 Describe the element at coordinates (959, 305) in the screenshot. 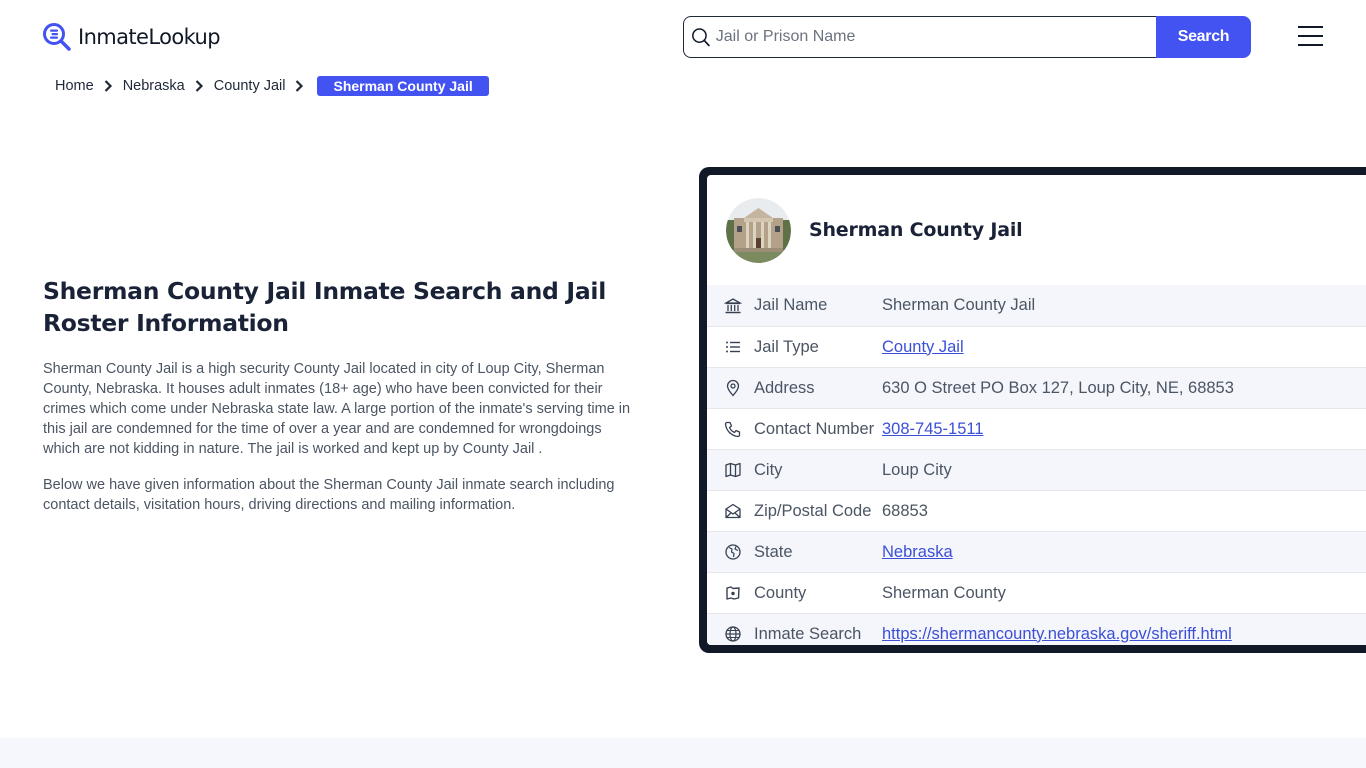

I see `row-value: Sherman County Jail` at that location.